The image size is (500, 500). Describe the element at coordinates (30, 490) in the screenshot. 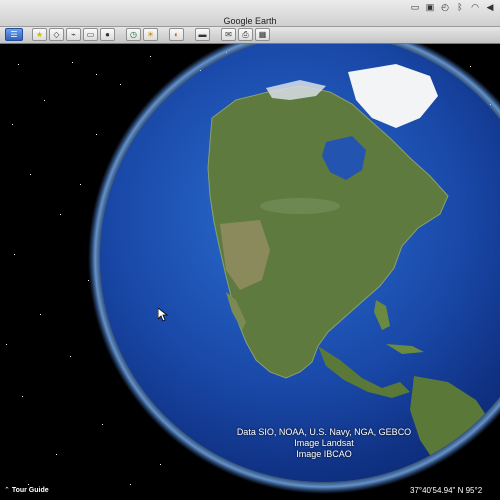

I see `tour-guide-label: Tour Guide` at that location.